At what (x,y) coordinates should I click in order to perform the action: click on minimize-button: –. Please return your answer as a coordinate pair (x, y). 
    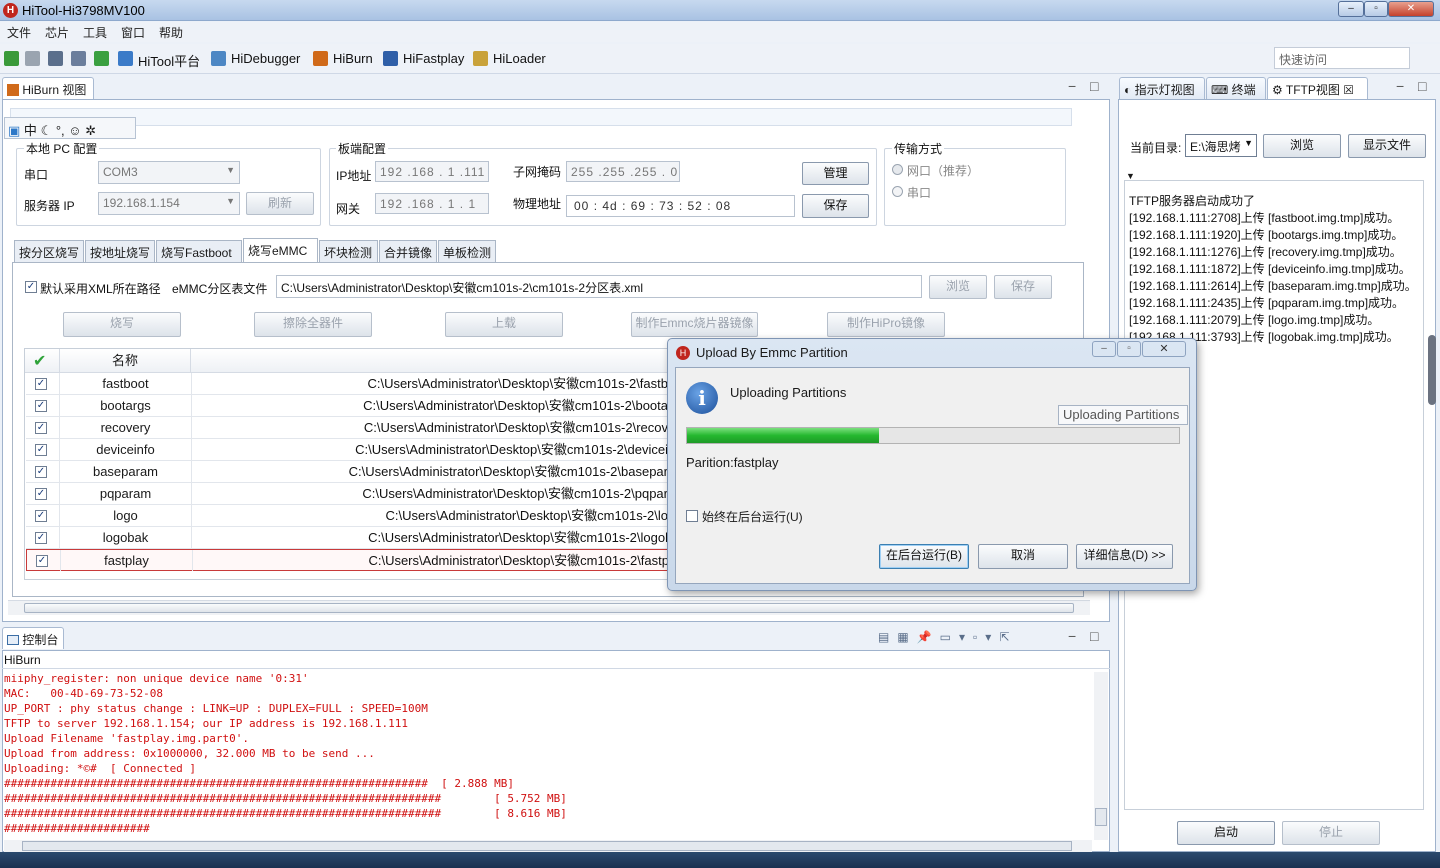
    Looking at the image, I should click on (1351, 9).